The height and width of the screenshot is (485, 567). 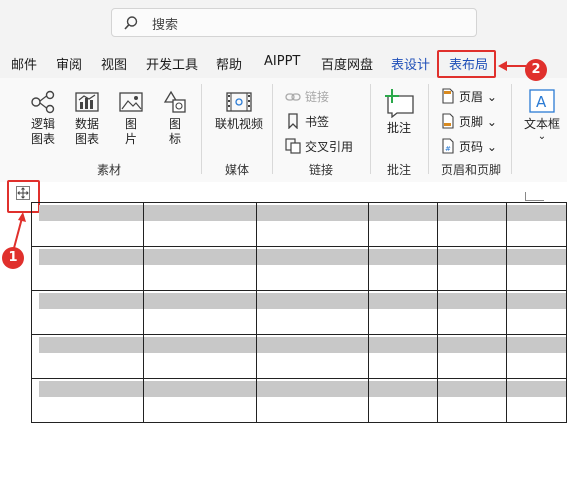 I want to click on callout-badge-1: 1, so click(x=13, y=258).